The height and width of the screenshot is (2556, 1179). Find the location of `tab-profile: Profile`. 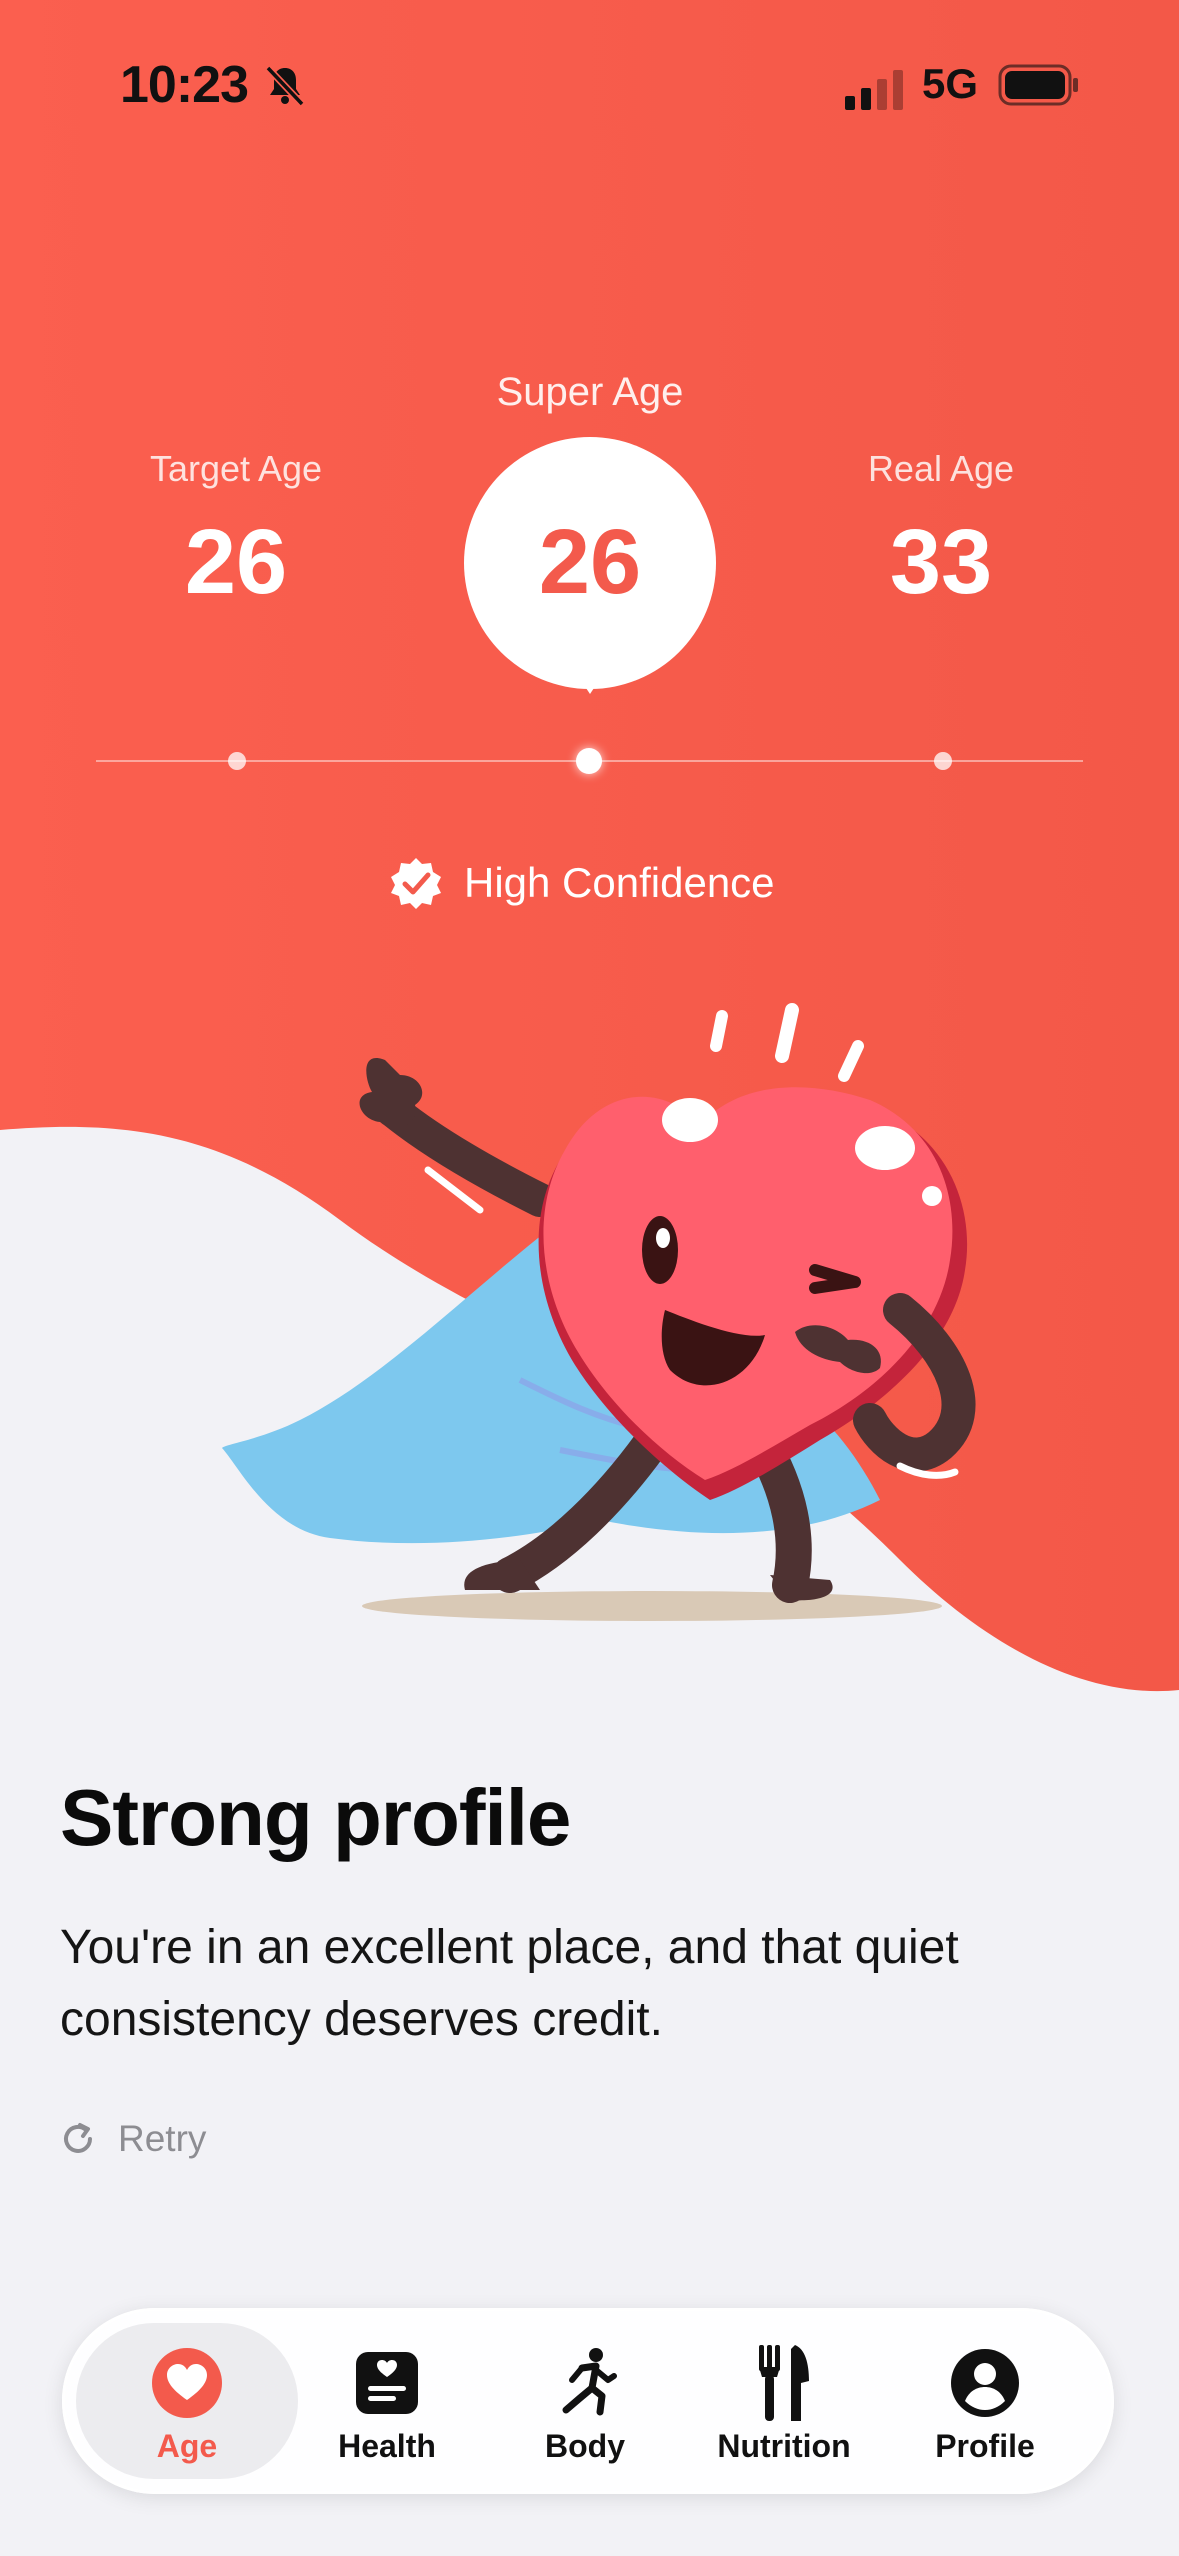

tab-profile: Profile is located at coordinates (985, 2401).